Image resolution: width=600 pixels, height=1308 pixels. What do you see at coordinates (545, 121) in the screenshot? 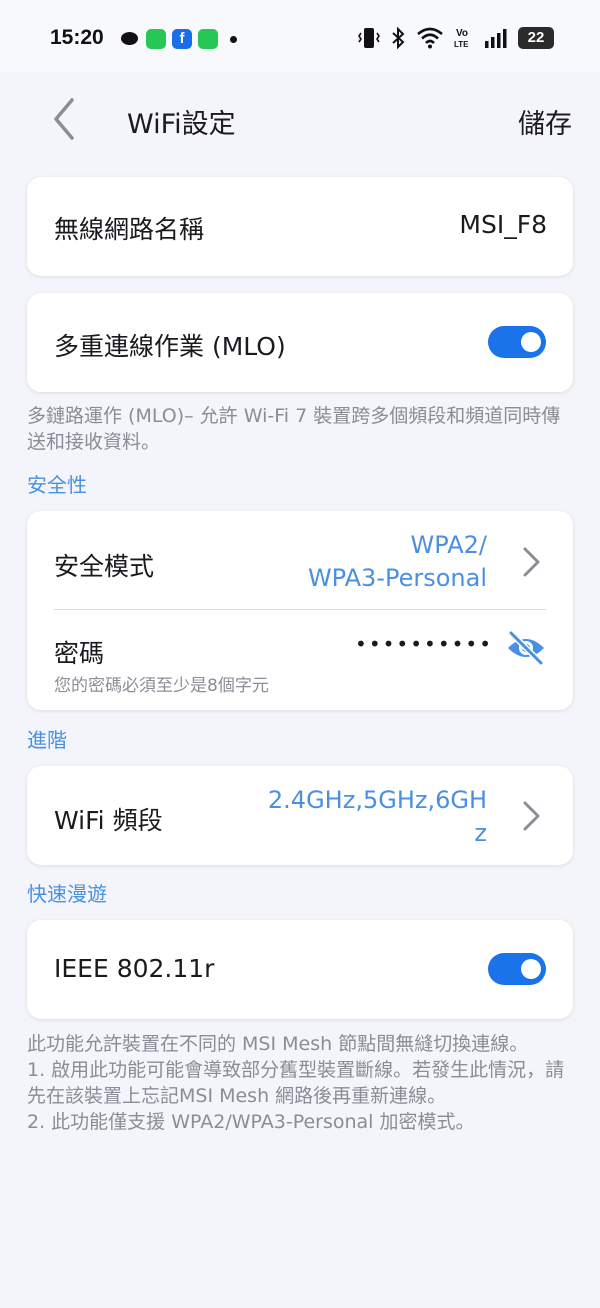
I see `save-button: 儲存` at bounding box center [545, 121].